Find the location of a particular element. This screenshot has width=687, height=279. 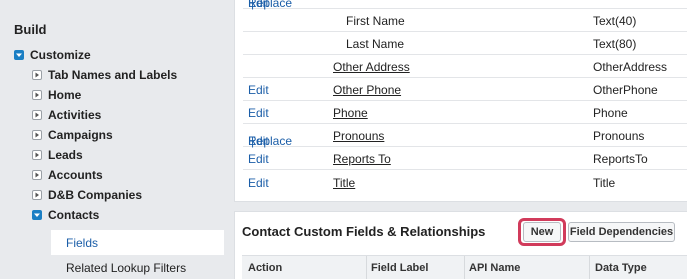

table-row: Edit | Replace is located at coordinates (465, 5).